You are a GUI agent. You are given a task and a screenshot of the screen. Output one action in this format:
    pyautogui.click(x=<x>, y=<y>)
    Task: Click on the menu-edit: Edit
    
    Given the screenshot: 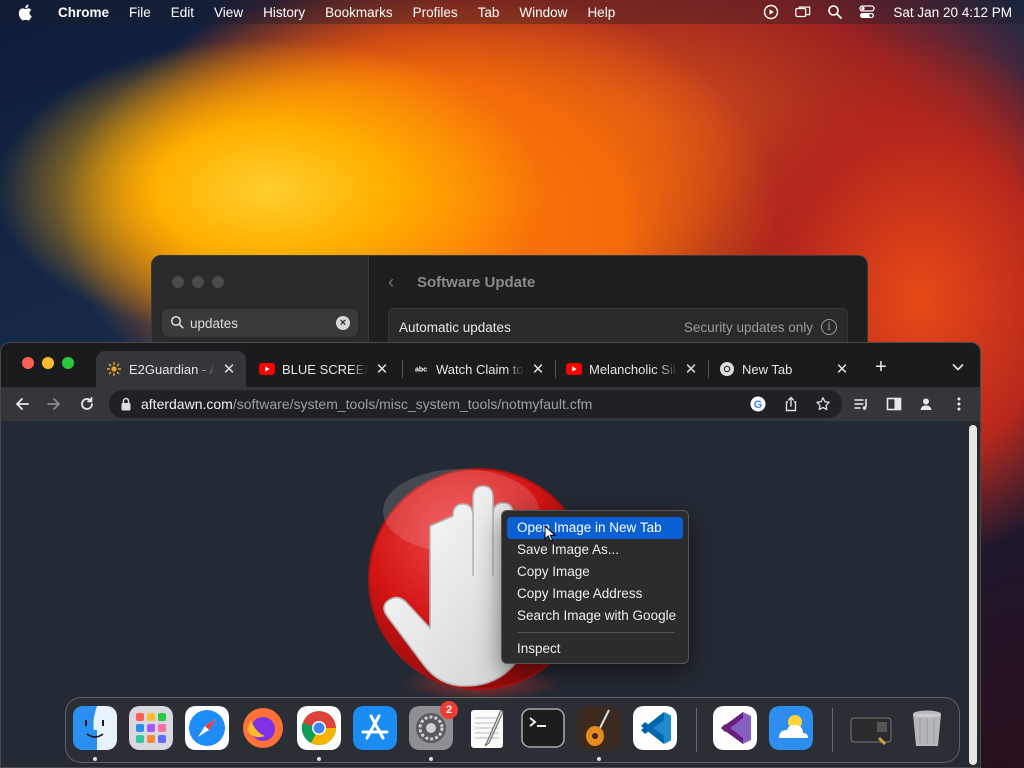 What is the action you would take?
    pyautogui.click(x=182, y=12)
    